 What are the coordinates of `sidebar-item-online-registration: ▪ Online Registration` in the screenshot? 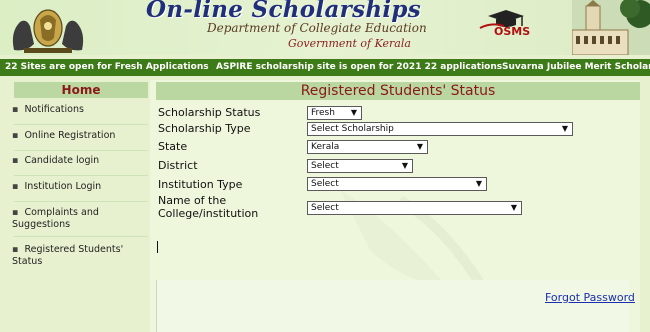 It's located at (78, 136).